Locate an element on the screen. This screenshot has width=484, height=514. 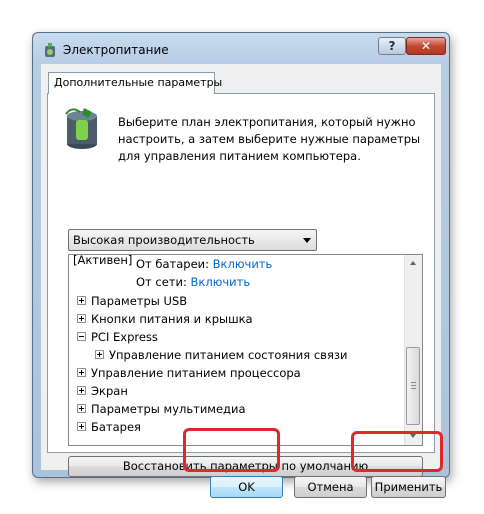
vertical-scrollbar is located at coordinates (413, 350).